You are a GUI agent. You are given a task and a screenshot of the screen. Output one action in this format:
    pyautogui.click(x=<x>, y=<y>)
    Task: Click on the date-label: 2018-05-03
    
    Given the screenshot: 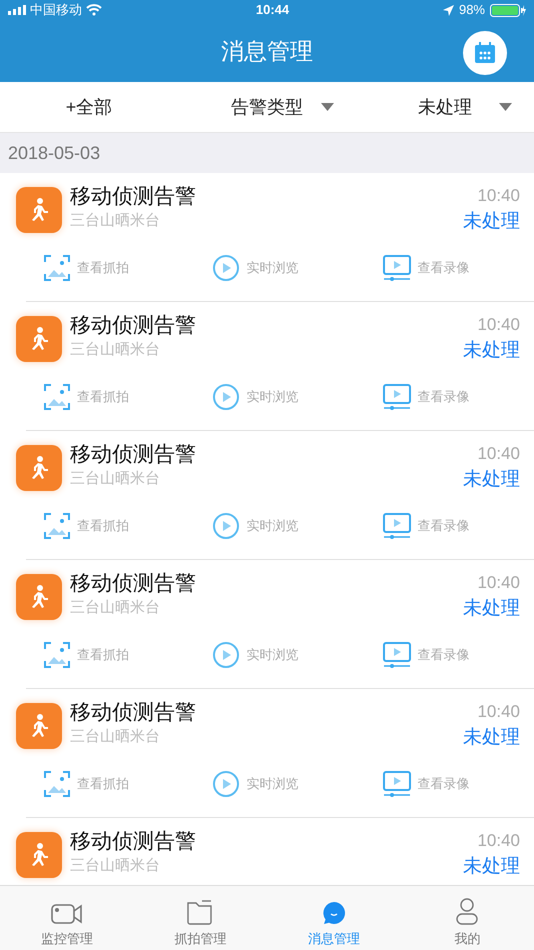 What is the action you would take?
    pyautogui.click(x=54, y=153)
    